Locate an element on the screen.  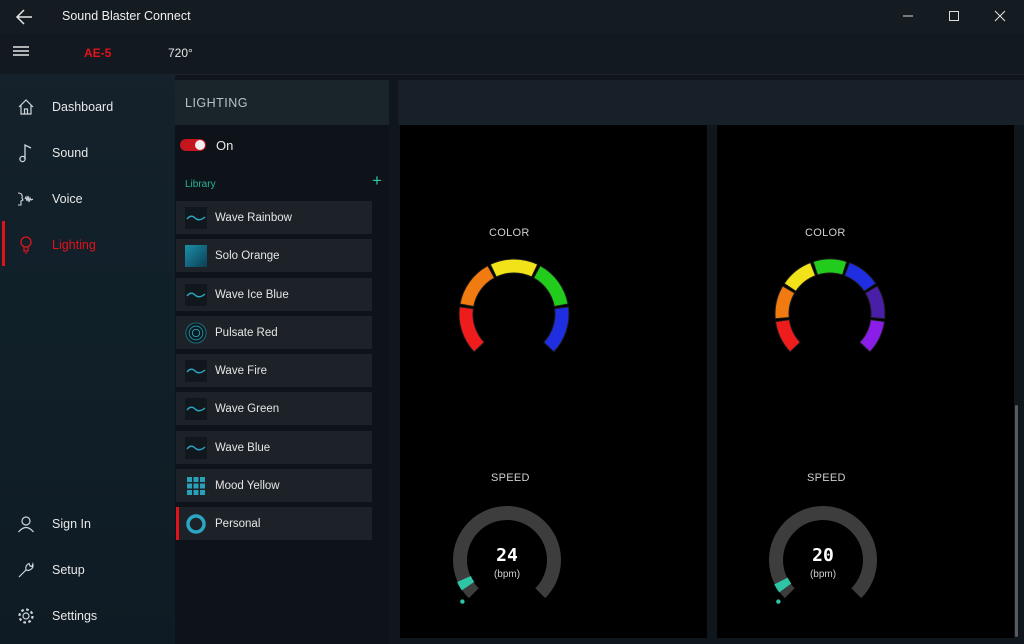
library-item-label: Wave Ice Blue is located at coordinates (252, 294).